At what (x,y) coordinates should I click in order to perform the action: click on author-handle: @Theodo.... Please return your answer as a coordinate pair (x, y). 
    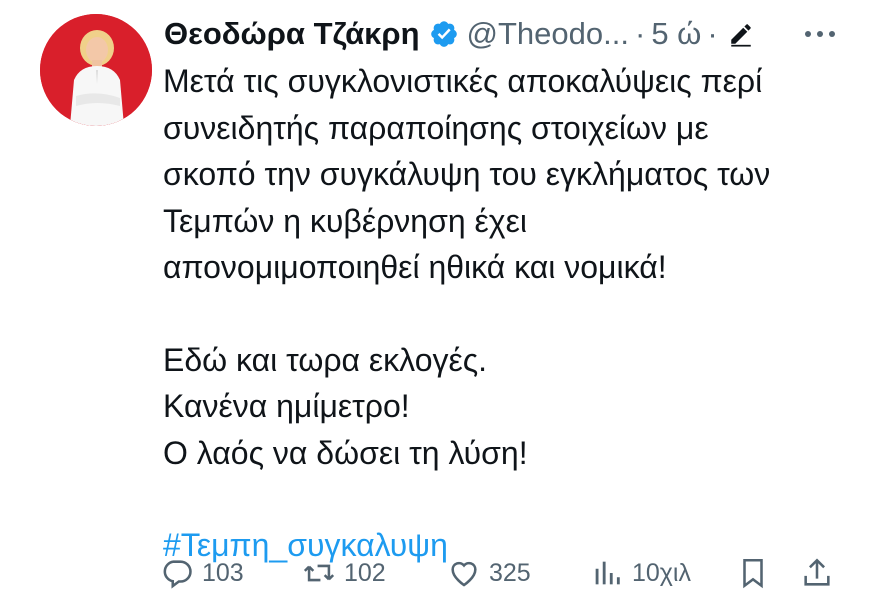
    Looking at the image, I should click on (548, 34).